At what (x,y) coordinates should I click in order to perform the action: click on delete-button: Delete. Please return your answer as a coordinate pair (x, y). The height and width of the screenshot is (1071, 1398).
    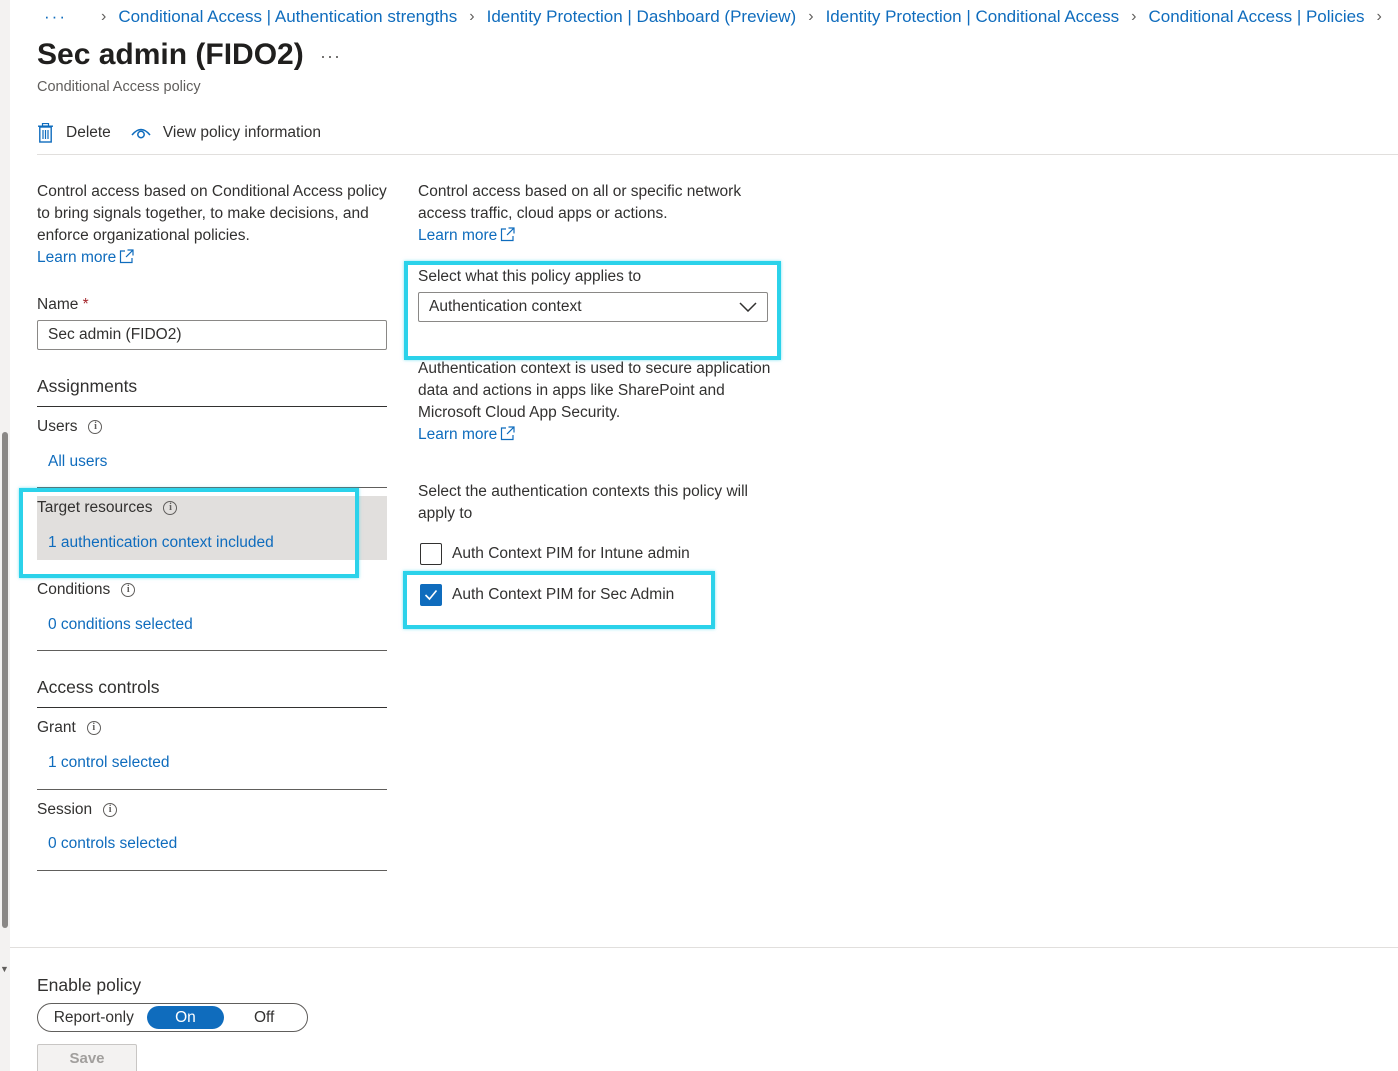
    Looking at the image, I should click on (74, 133).